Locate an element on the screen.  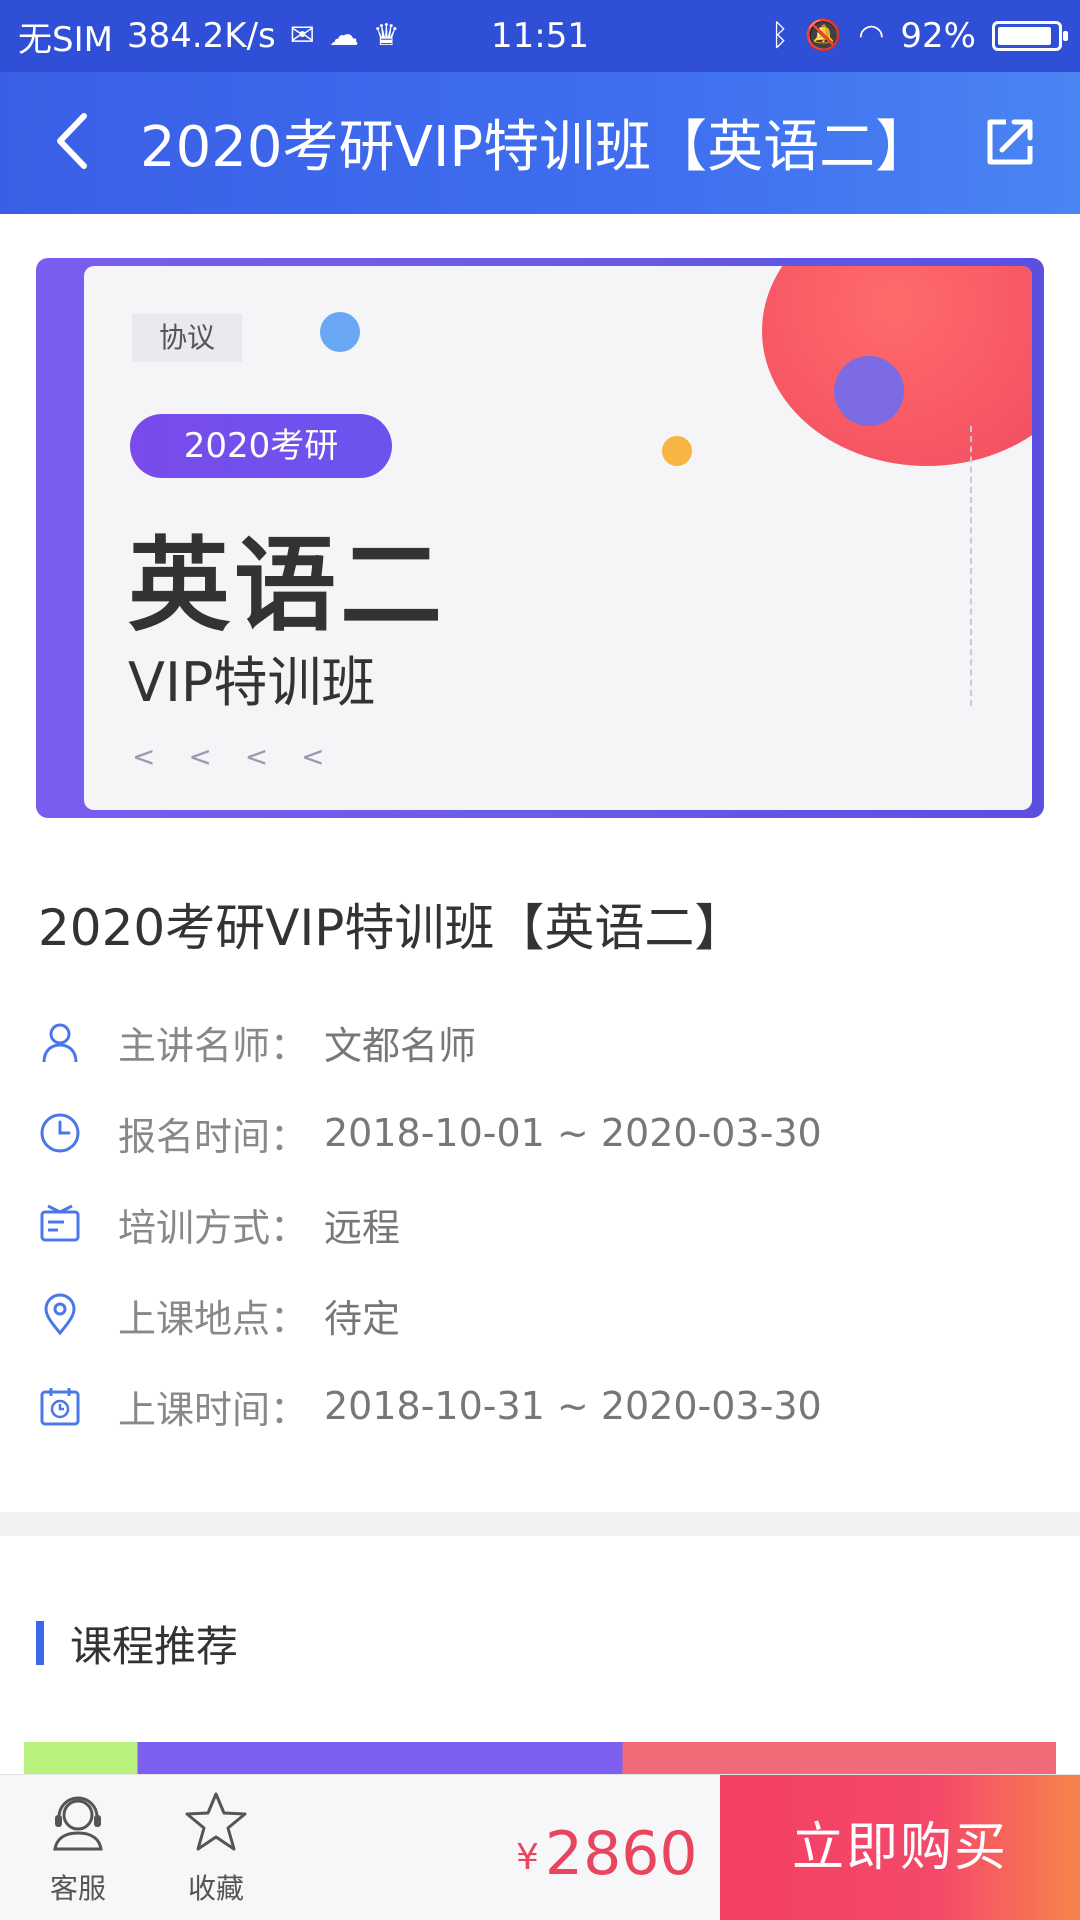
banner-chevrons: < < < < is located at coordinates (234, 756).